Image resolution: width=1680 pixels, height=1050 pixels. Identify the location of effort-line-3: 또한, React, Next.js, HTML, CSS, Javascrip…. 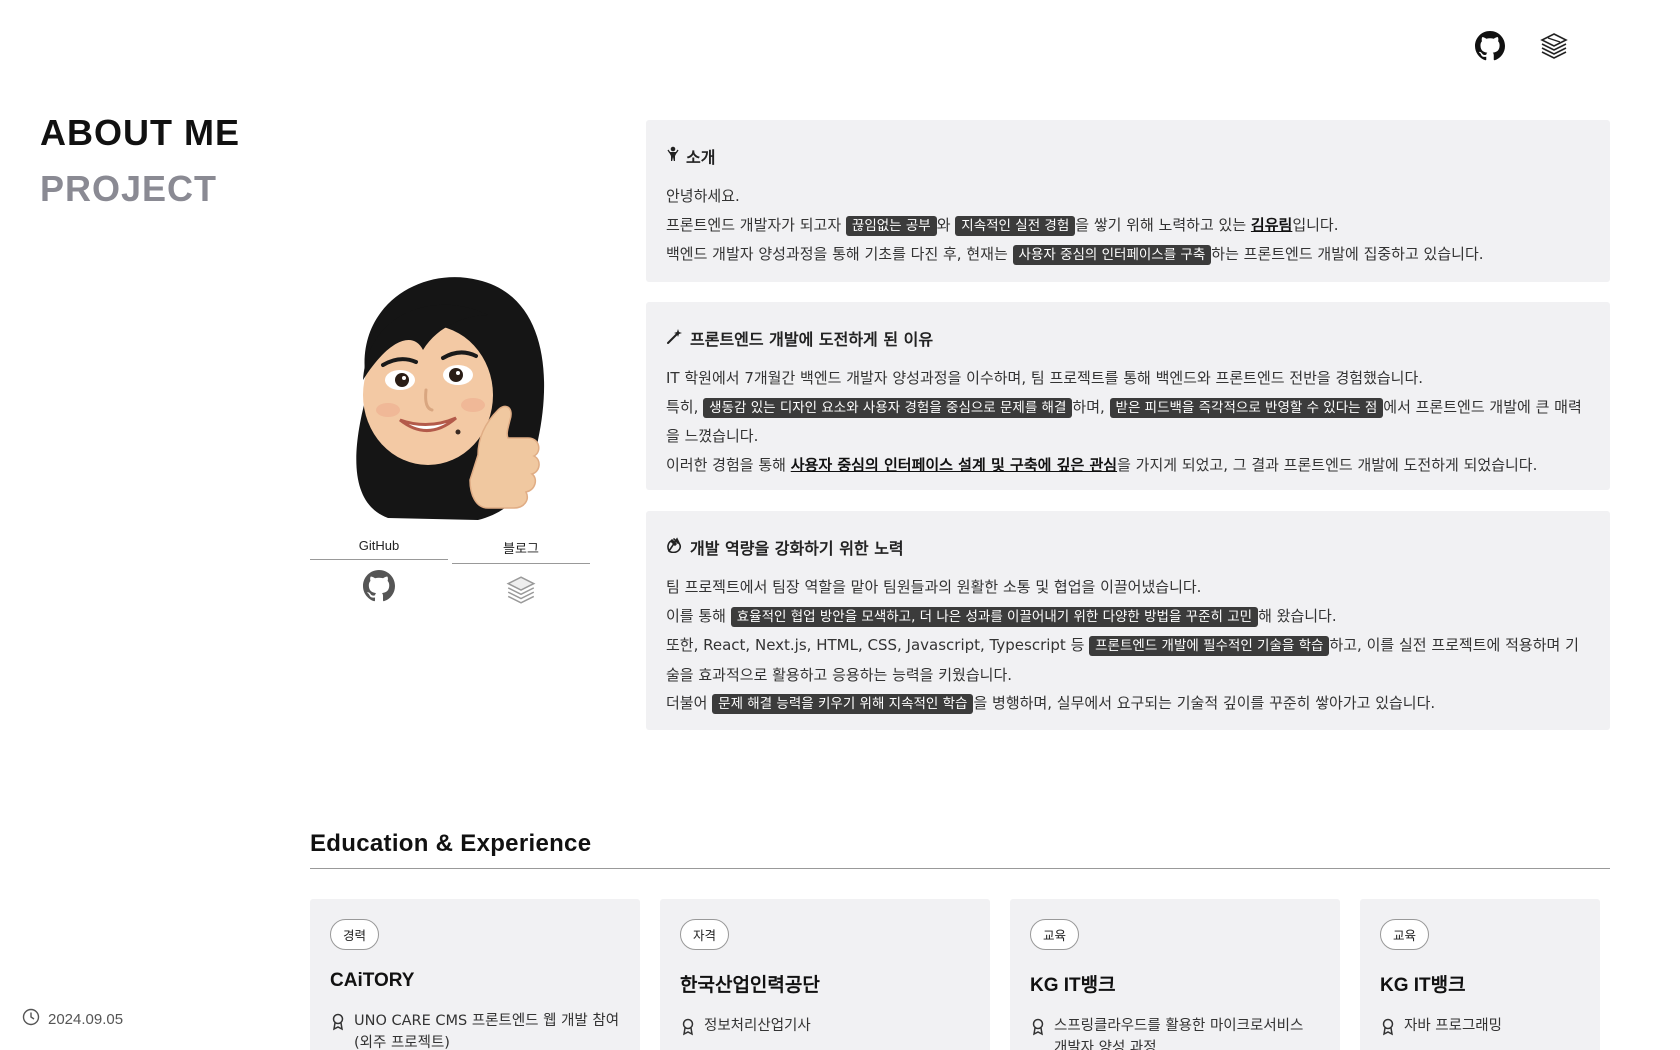
(1122, 660).